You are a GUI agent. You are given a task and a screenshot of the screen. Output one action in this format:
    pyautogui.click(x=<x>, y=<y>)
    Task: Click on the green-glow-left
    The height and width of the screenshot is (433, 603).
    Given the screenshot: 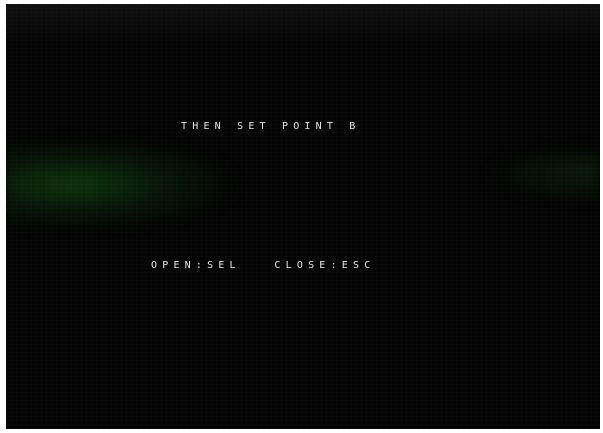 What is the action you would take?
    pyautogui.click(x=121, y=184)
    